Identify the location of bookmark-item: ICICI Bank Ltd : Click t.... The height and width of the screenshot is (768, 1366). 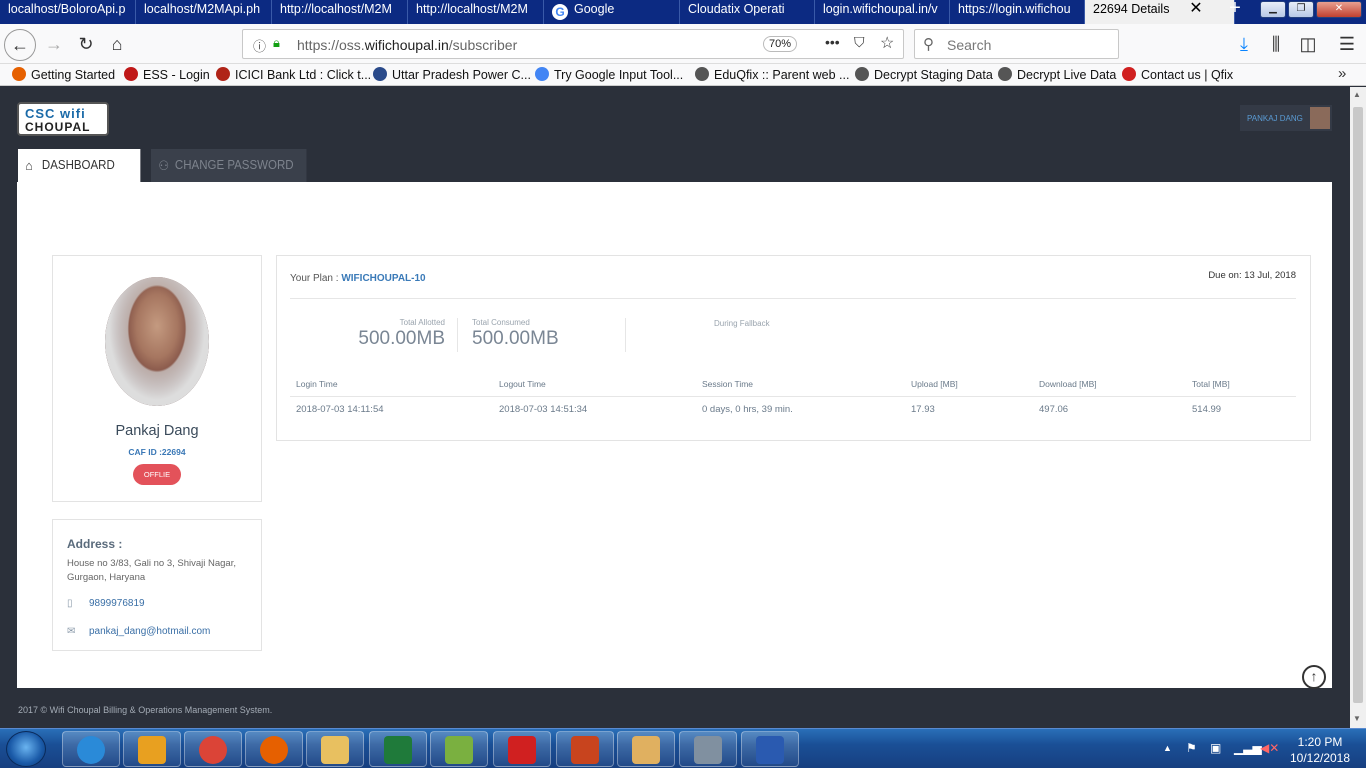
(293, 74).